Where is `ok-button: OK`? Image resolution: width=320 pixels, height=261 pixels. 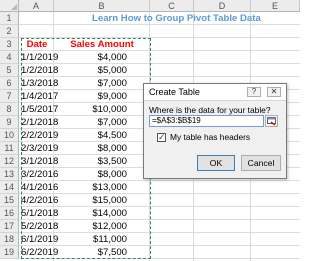 ok-button: OK is located at coordinates (216, 163).